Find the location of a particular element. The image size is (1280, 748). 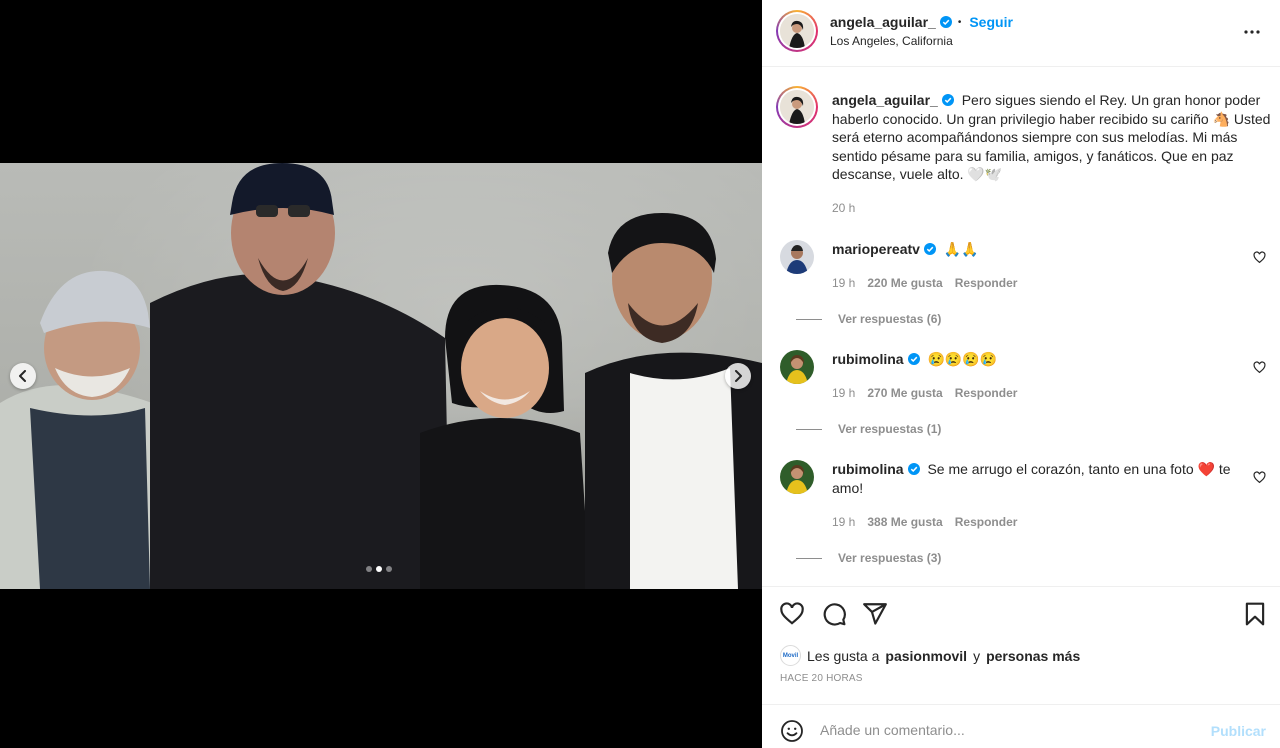

carousel-dots is located at coordinates (379, 569).